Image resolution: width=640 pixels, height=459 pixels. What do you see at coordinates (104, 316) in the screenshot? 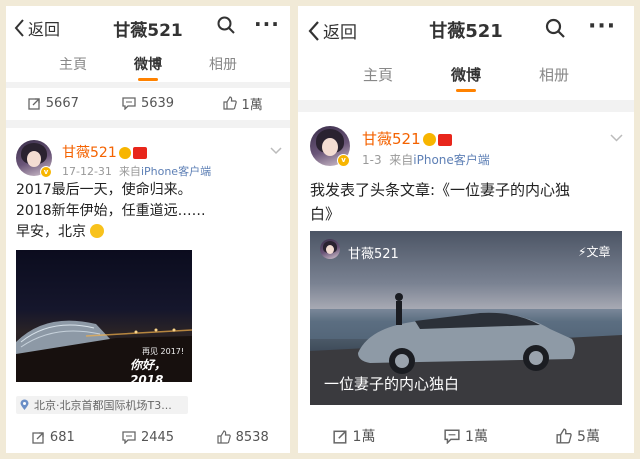
I see `post-image: 再见 2017! 你好，2018` at bounding box center [104, 316].